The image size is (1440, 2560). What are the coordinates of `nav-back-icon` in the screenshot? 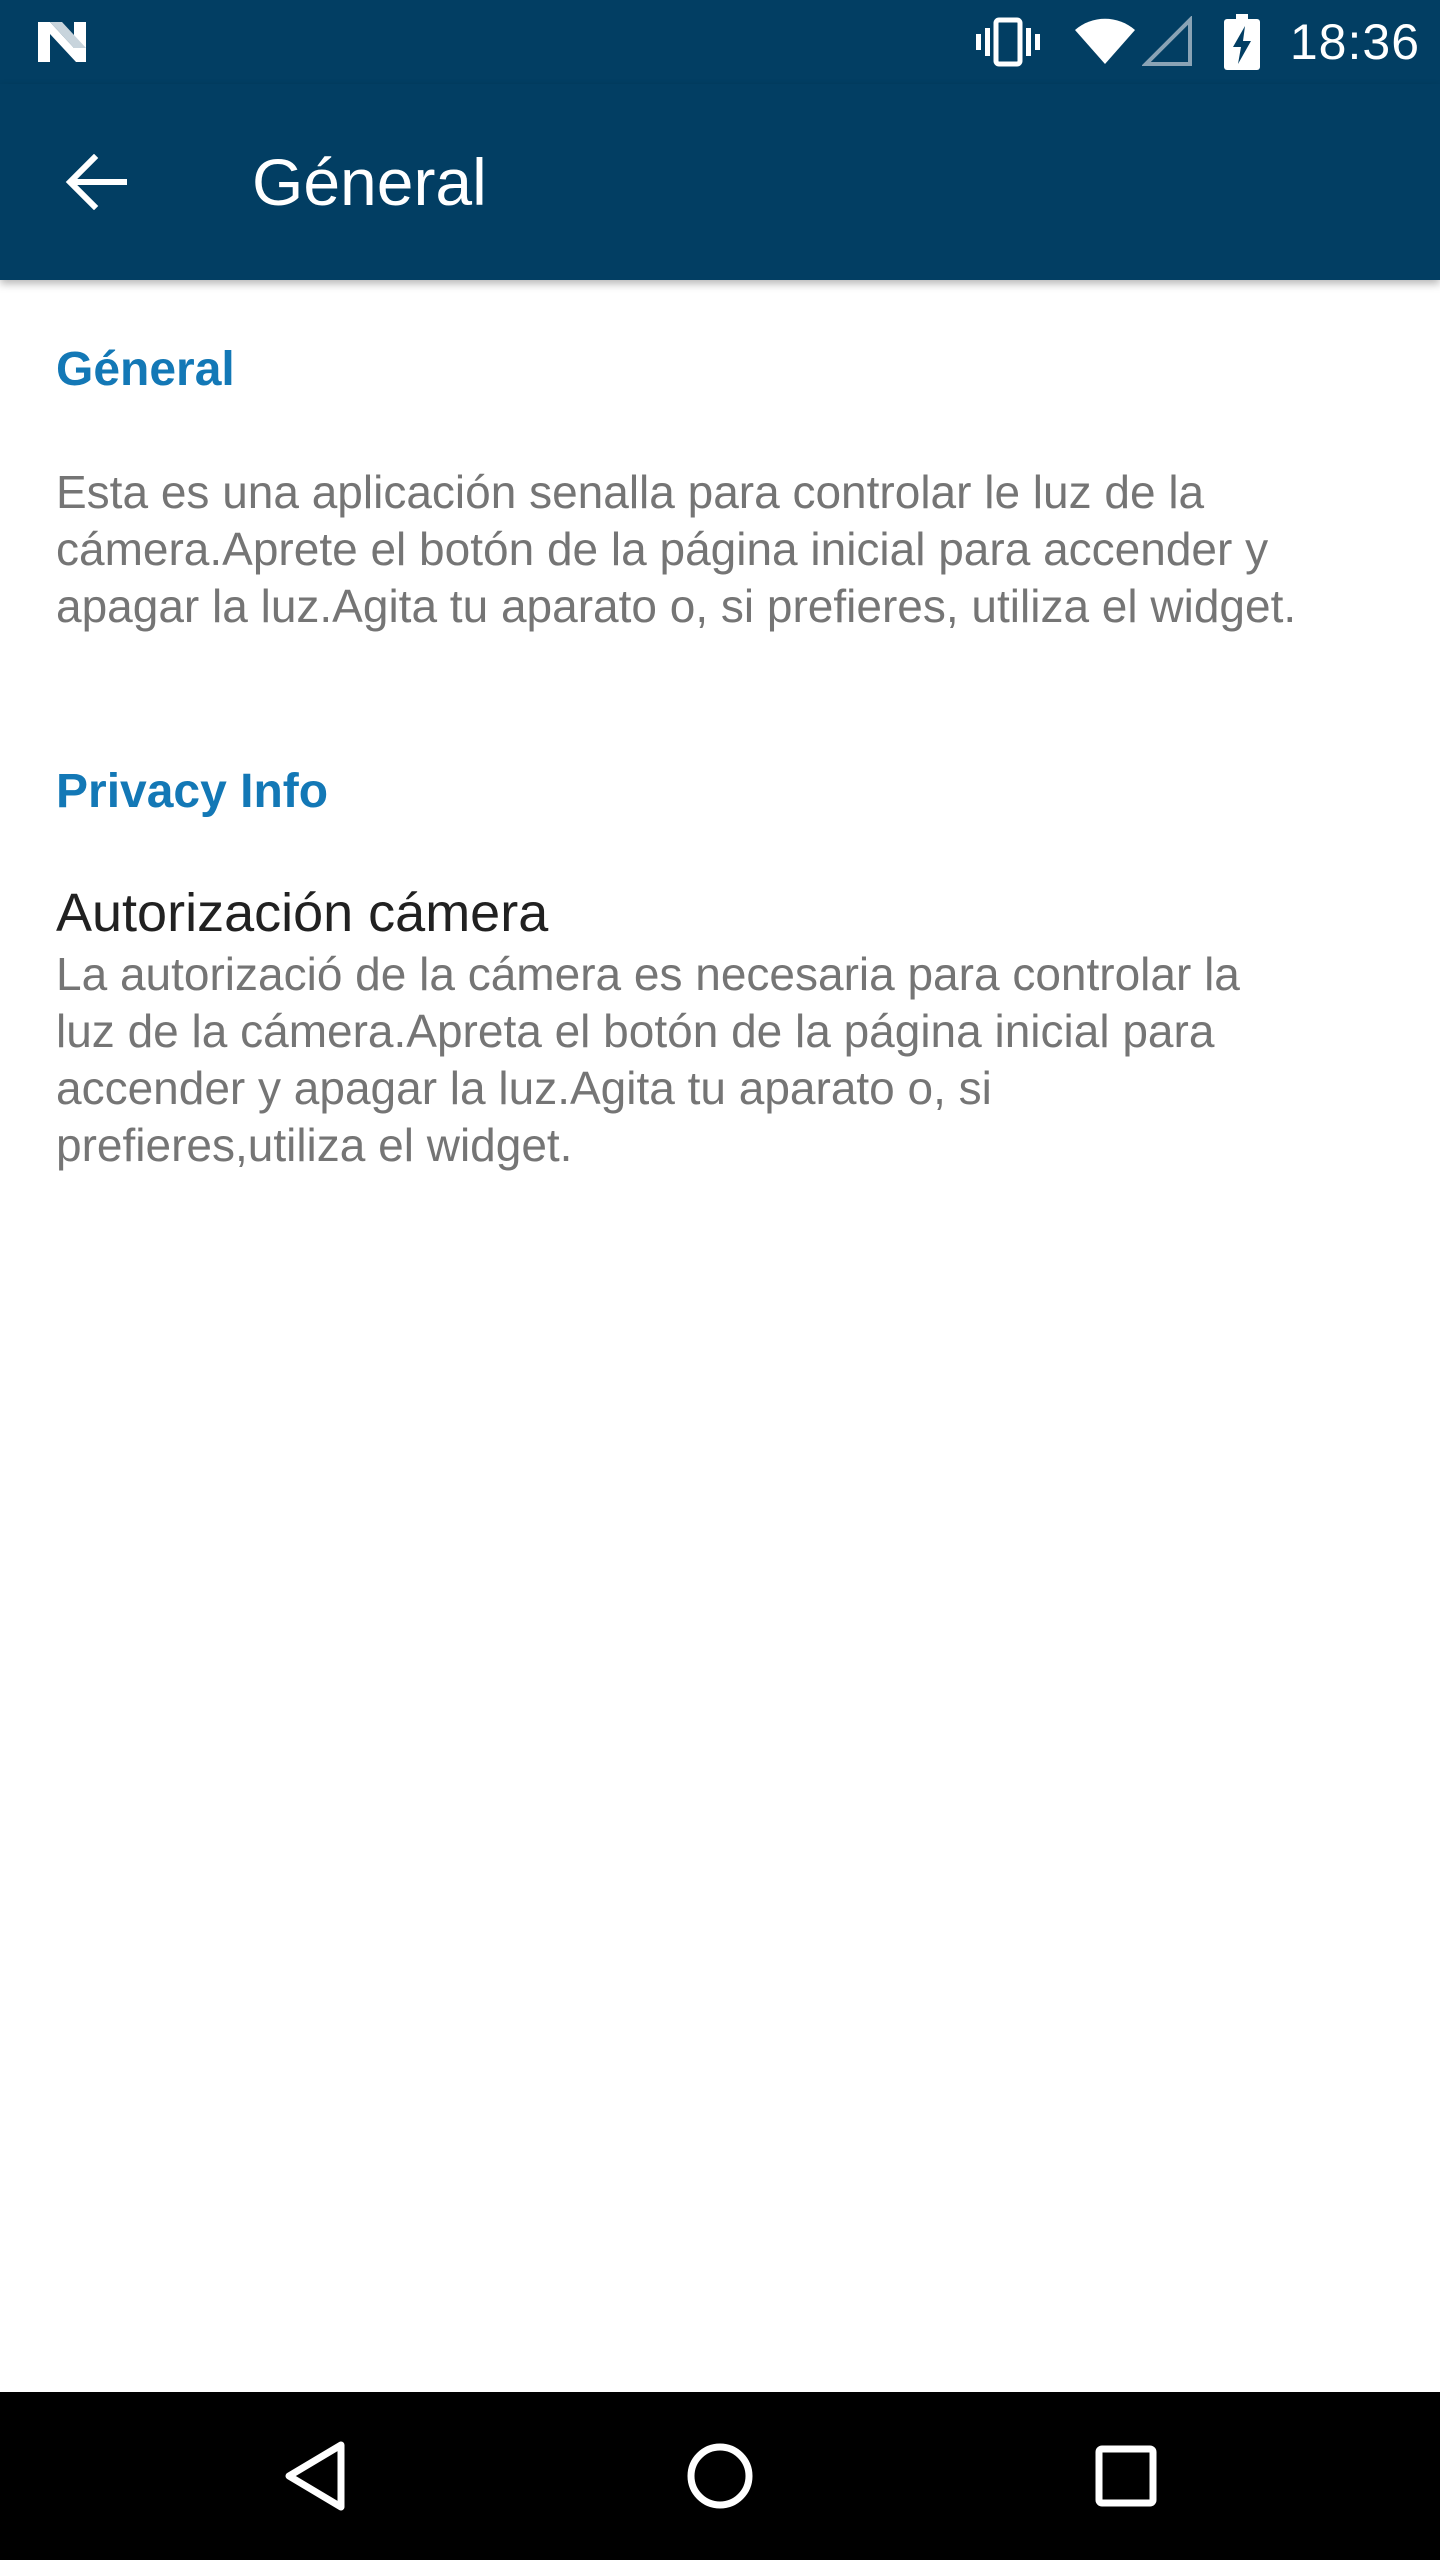 It's located at (315, 2476).